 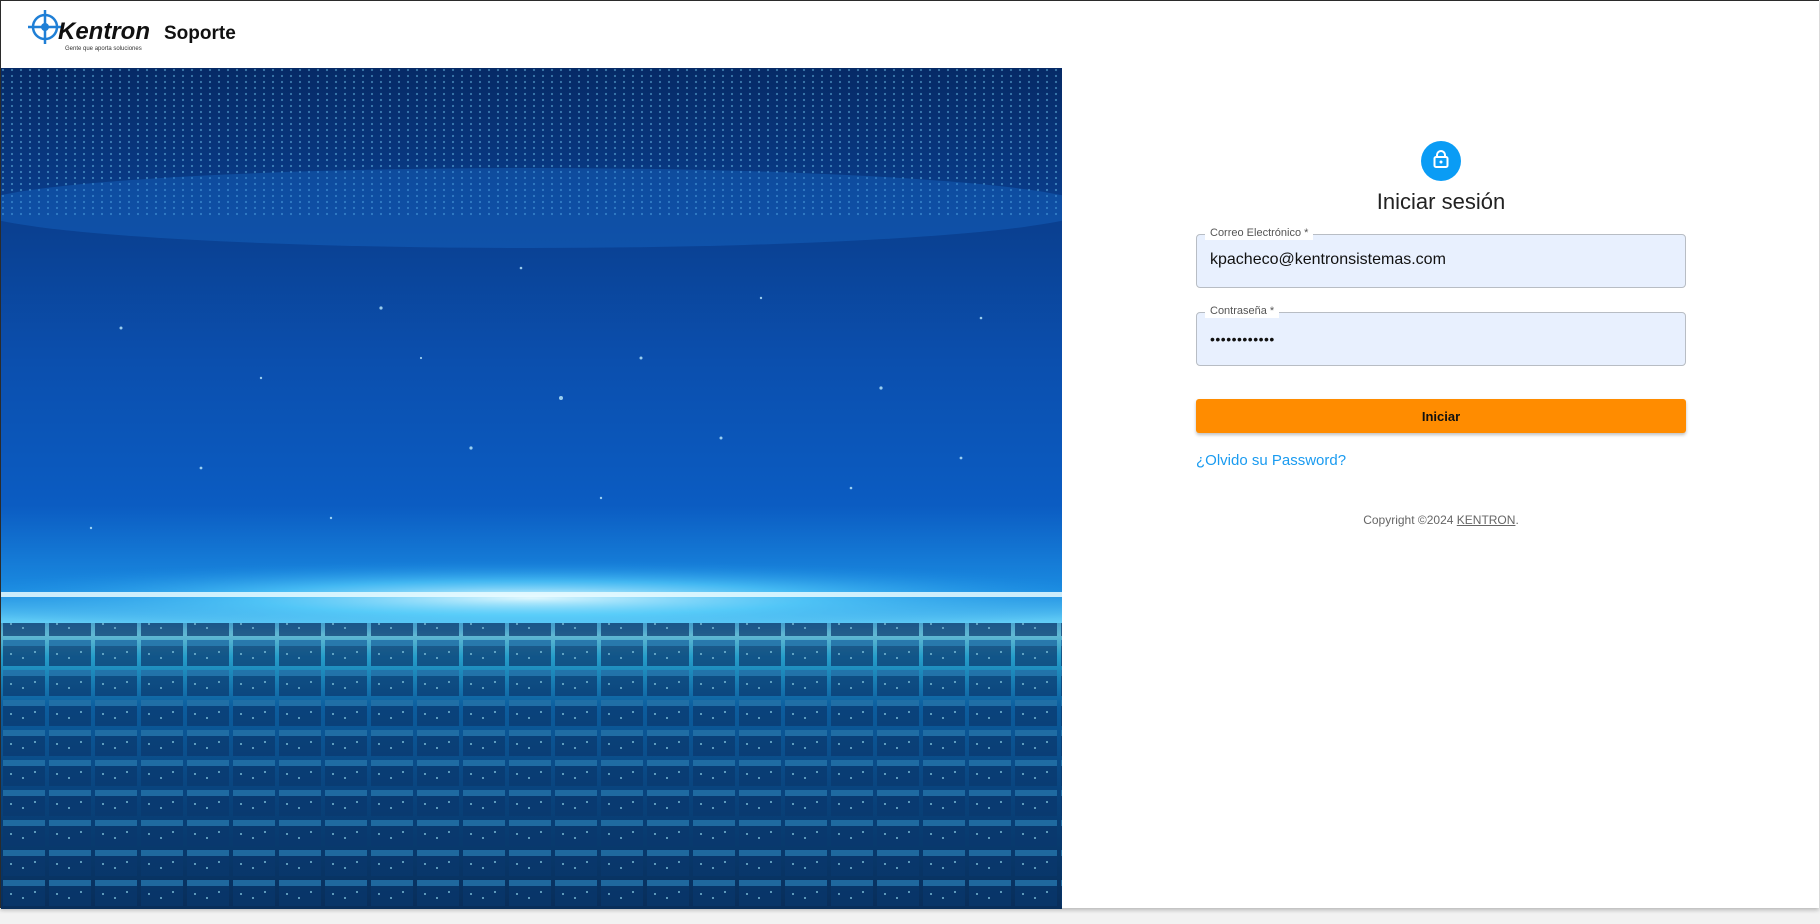 What do you see at coordinates (1486, 520) in the screenshot?
I see `kentron-link: KENTRON` at bounding box center [1486, 520].